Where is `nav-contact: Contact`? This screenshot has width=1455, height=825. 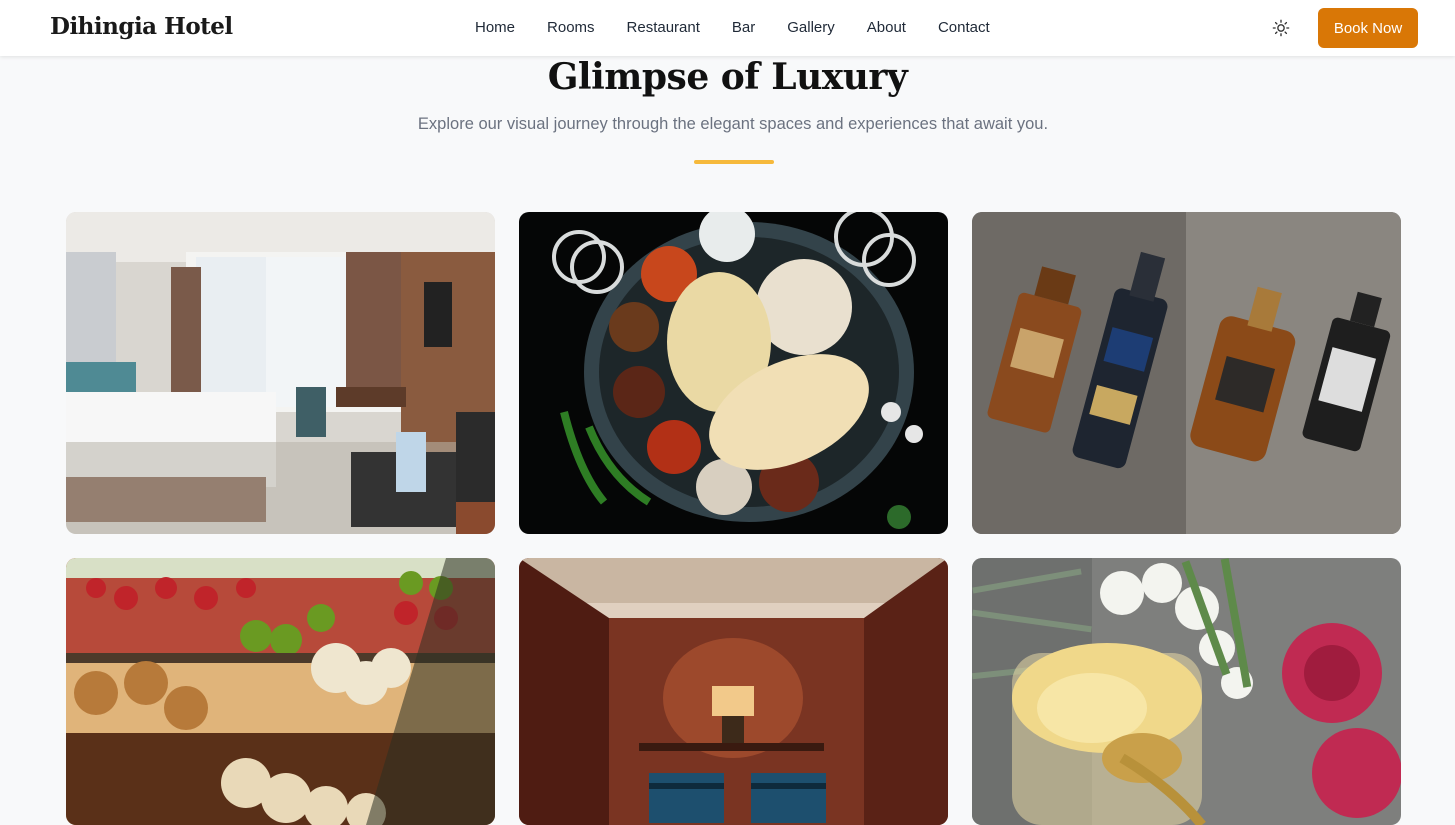 nav-contact: Contact is located at coordinates (964, 27).